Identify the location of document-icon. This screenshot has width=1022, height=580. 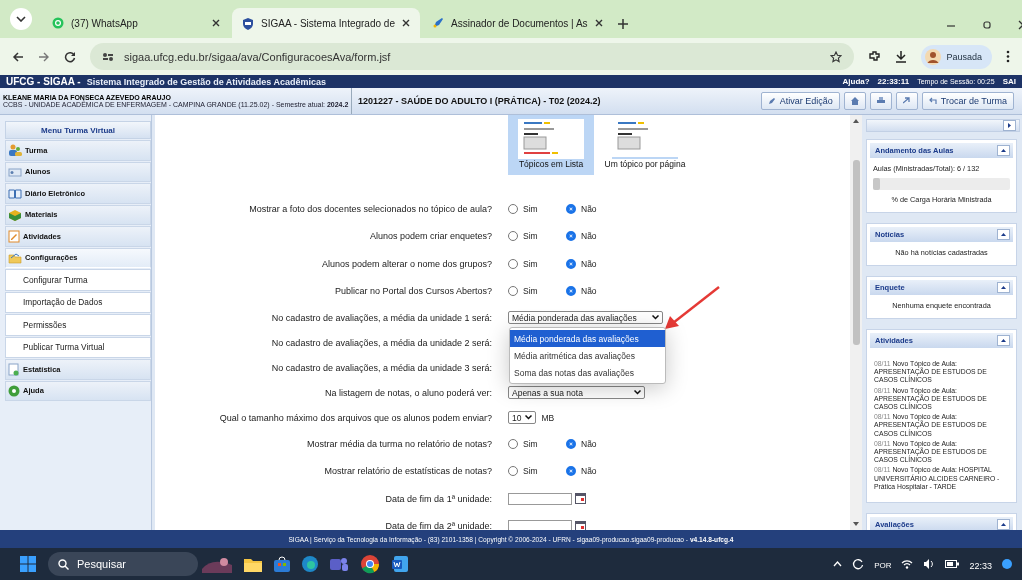
(14, 236).